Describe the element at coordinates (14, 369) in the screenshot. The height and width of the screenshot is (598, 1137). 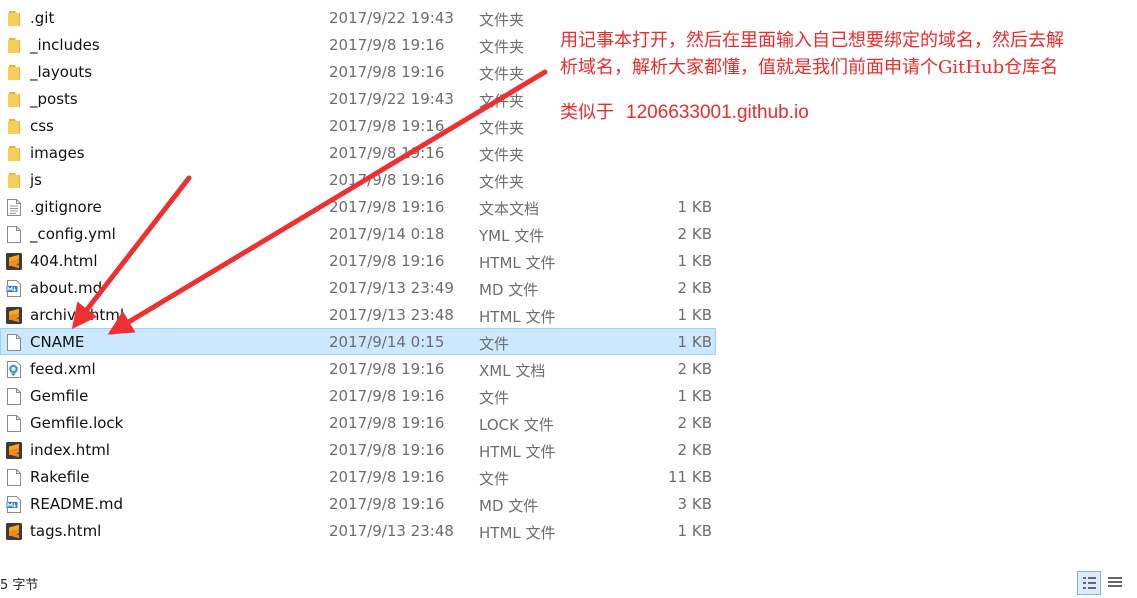
I see `xml-document-icon` at that location.